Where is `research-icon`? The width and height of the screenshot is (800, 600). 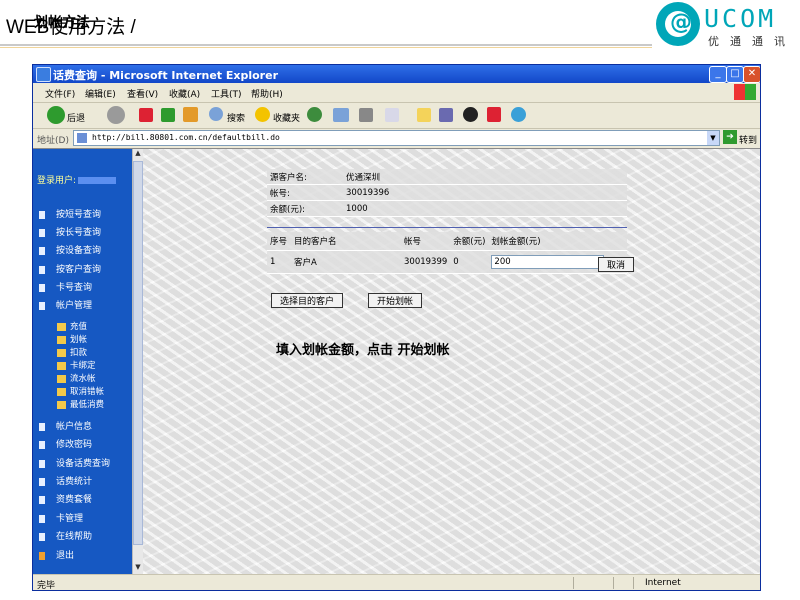 research-icon is located at coordinates (446, 115).